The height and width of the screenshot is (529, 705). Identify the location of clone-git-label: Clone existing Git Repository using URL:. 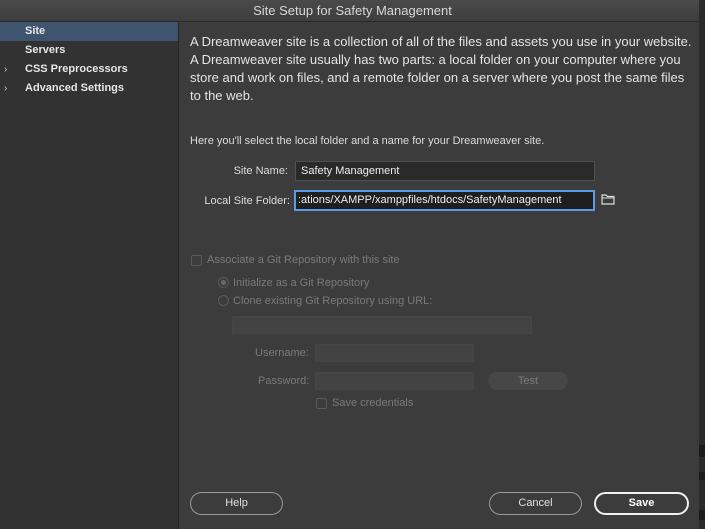
(333, 301).